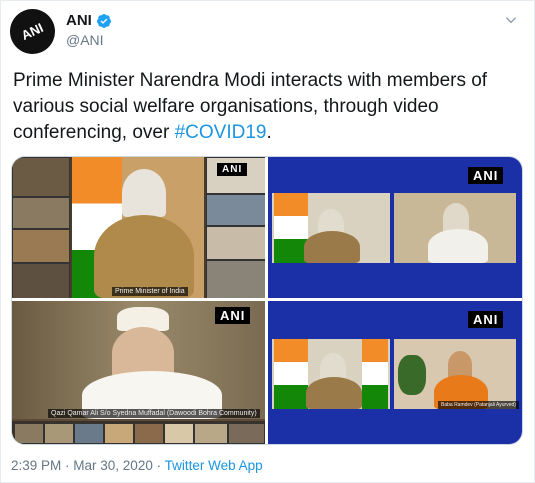  I want to click on author-handle: @ANI, so click(85, 40).